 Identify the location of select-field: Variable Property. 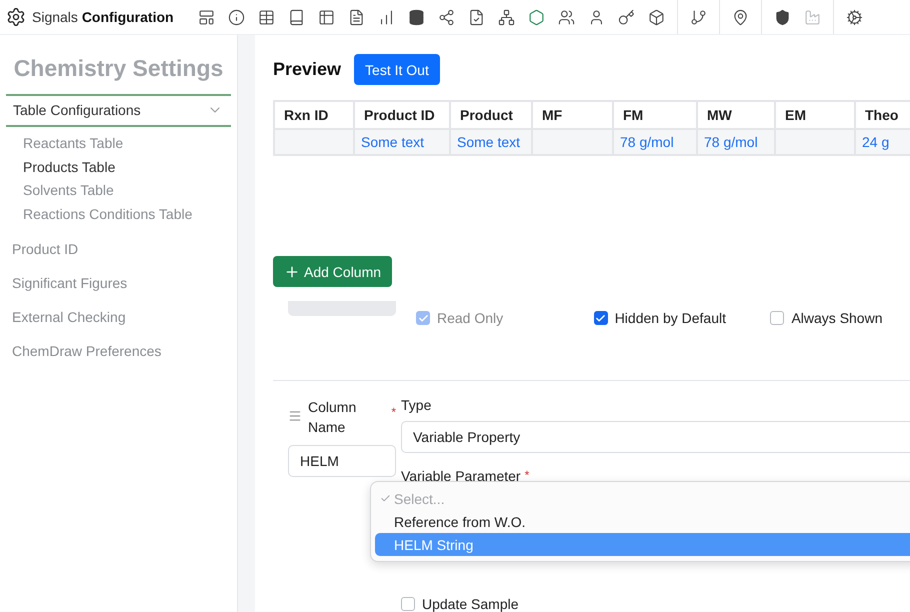
(655, 437).